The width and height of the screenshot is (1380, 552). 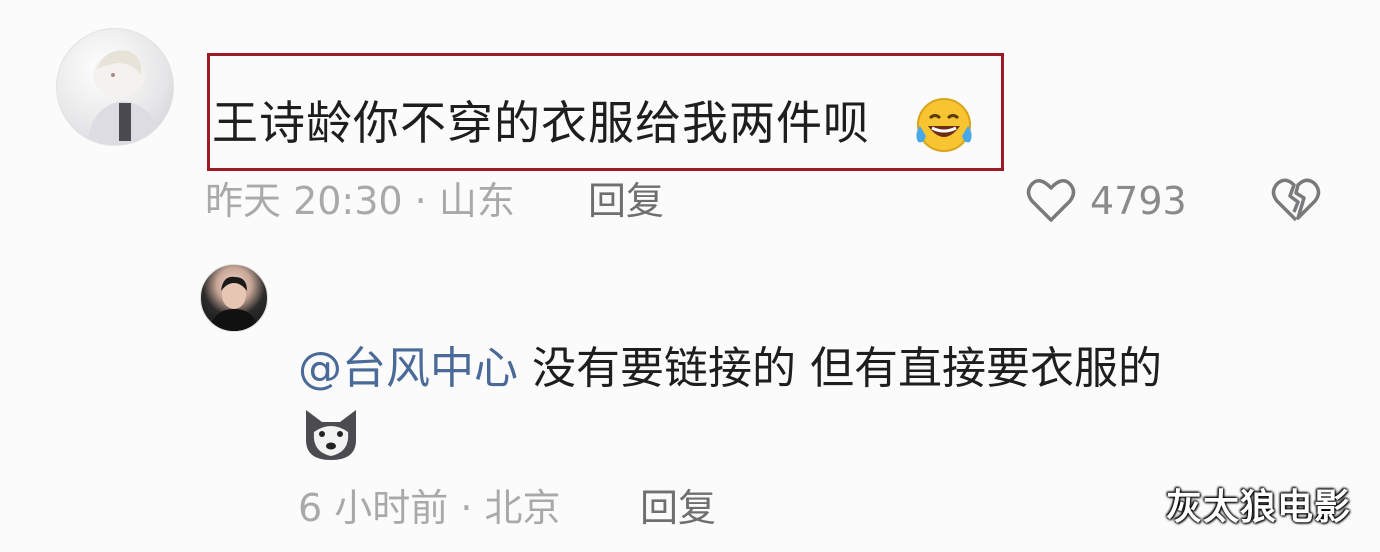 I want to click on like-count: 4793, so click(x=1138, y=201).